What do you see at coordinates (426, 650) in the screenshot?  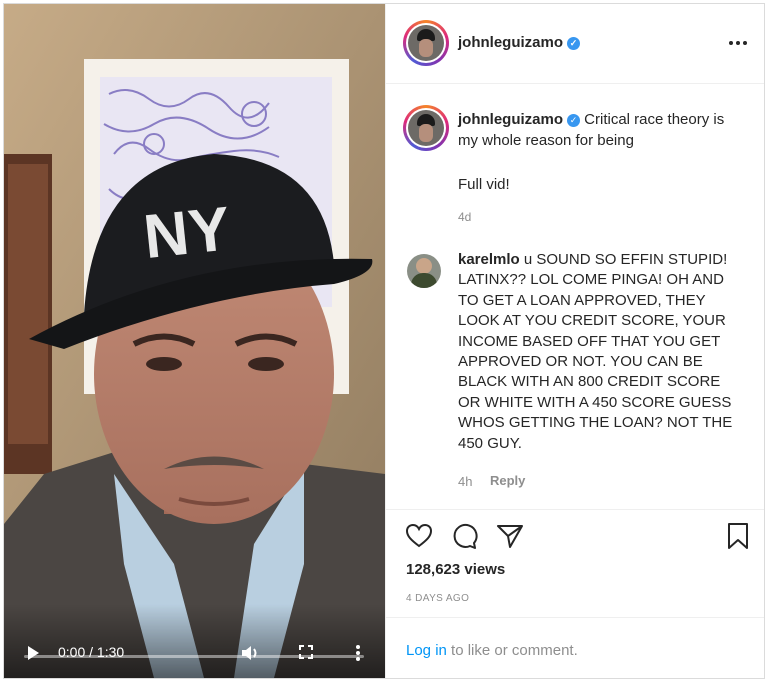 I see `login-link: Log in` at bounding box center [426, 650].